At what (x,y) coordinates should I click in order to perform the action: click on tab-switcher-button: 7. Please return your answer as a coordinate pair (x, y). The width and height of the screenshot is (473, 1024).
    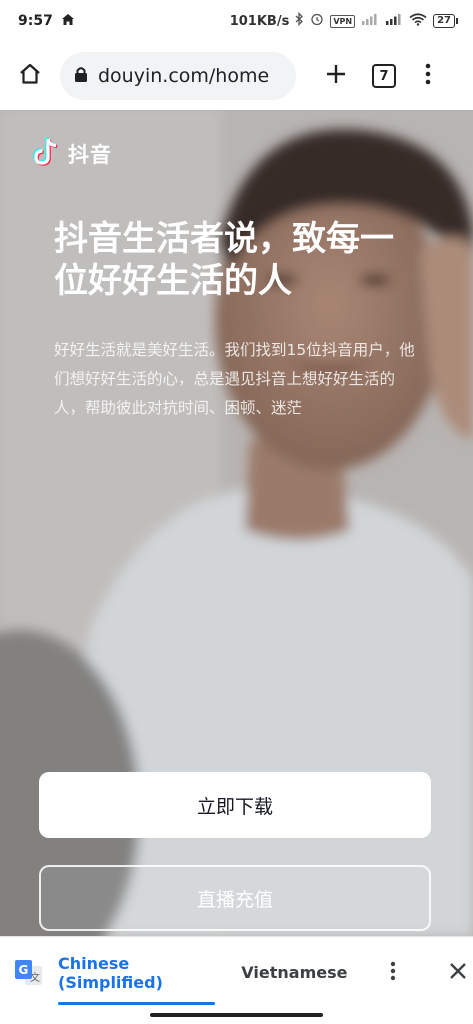
    Looking at the image, I should click on (384, 76).